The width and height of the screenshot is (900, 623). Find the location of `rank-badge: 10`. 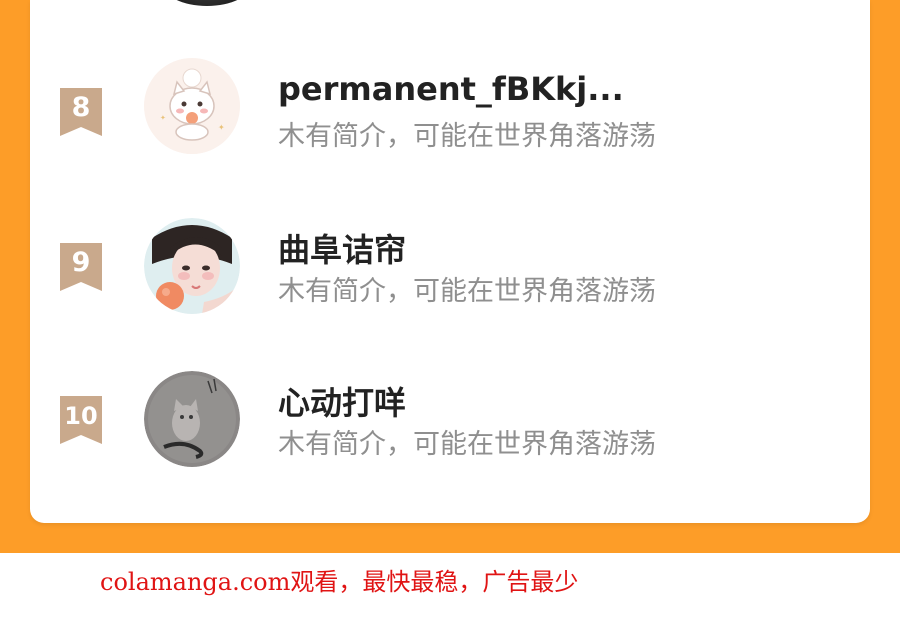

rank-badge: 10 is located at coordinates (81, 420).